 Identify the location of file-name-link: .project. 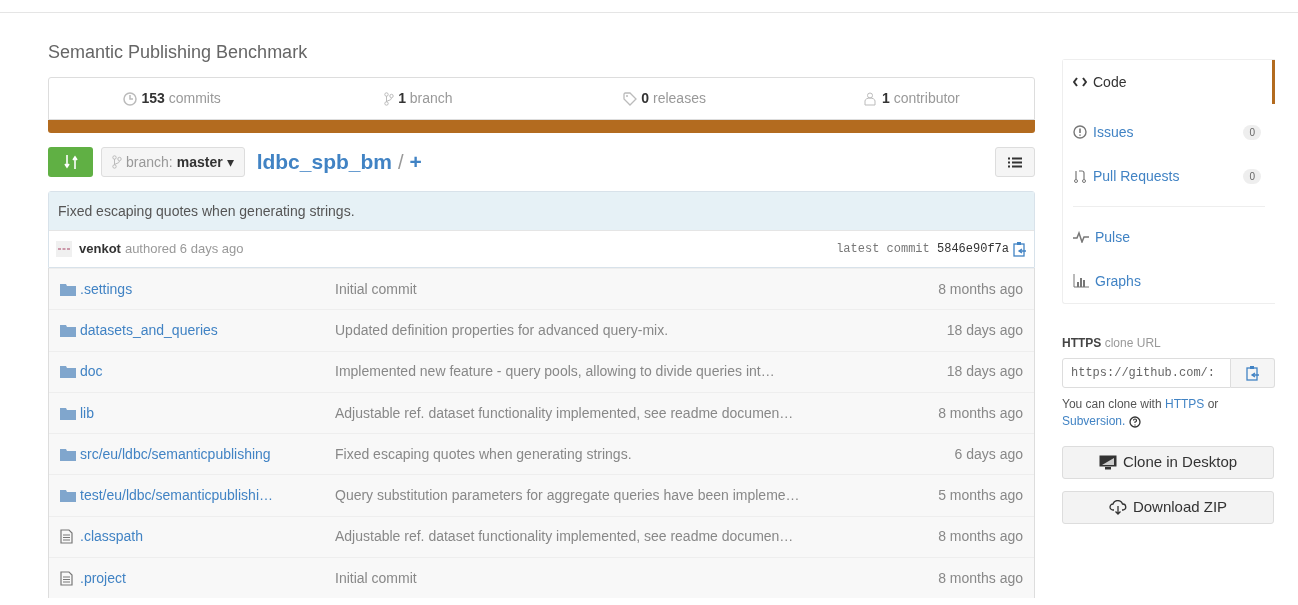
(207, 578).